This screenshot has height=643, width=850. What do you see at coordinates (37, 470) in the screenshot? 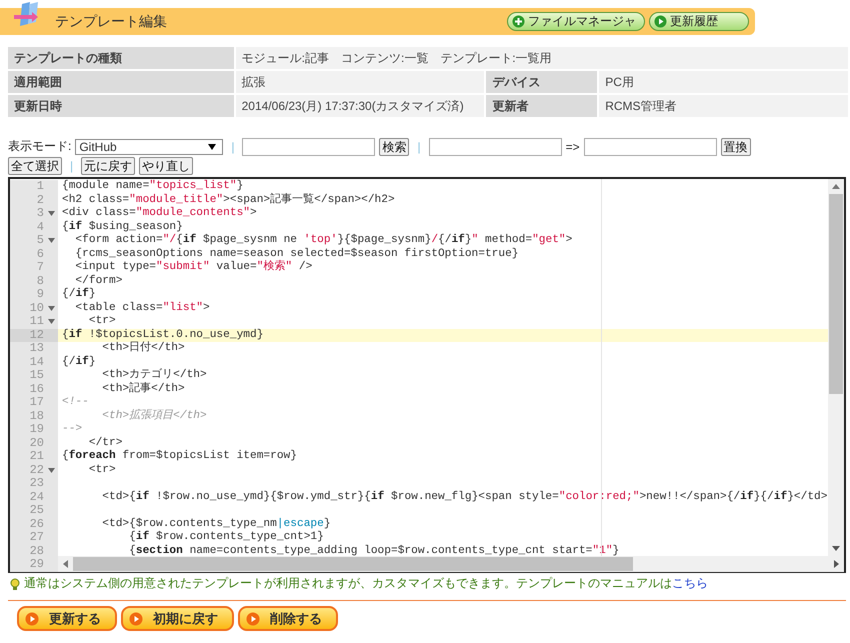
I see `line-number: 22` at bounding box center [37, 470].